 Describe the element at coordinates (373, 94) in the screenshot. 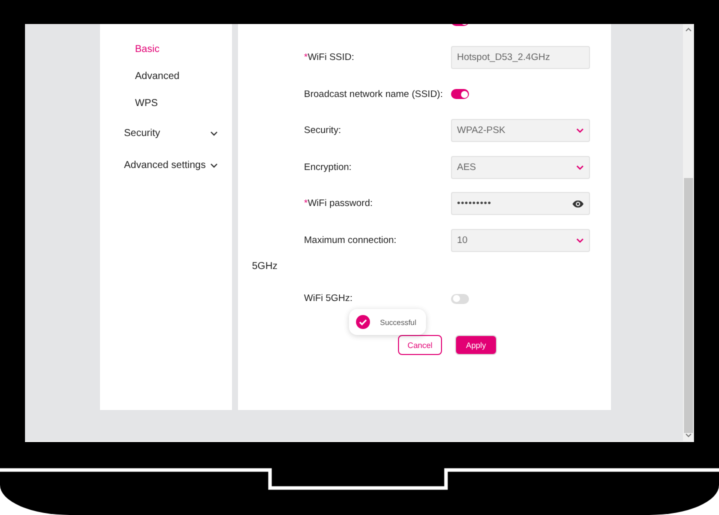

I see `field-label: Broadcast network name (SSID):` at that location.